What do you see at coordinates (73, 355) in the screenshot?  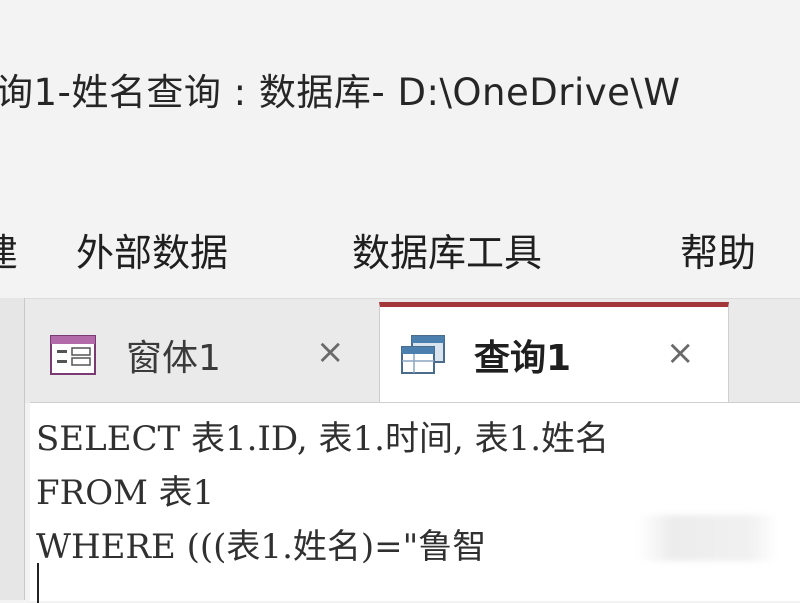 I see `form-icon` at bounding box center [73, 355].